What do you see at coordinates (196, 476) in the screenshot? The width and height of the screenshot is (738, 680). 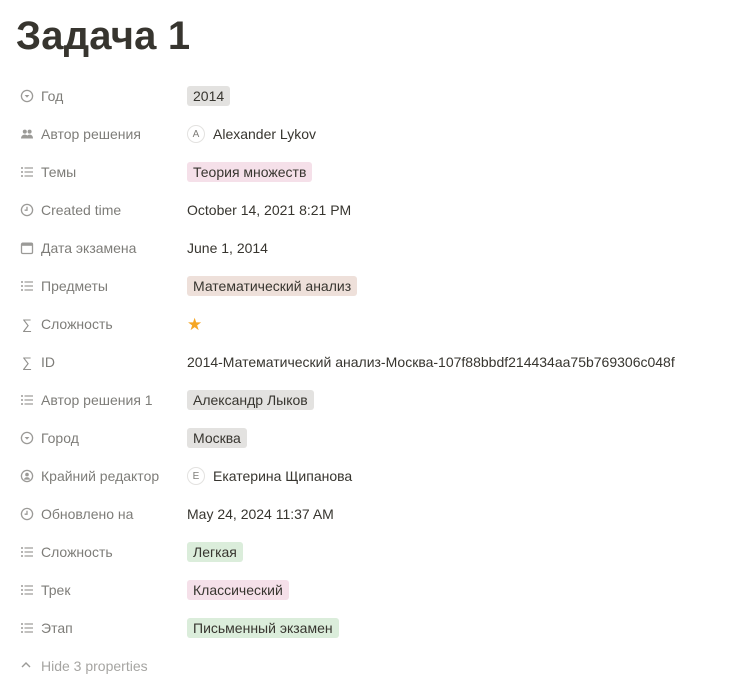 I see `avatar: E` at bounding box center [196, 476].